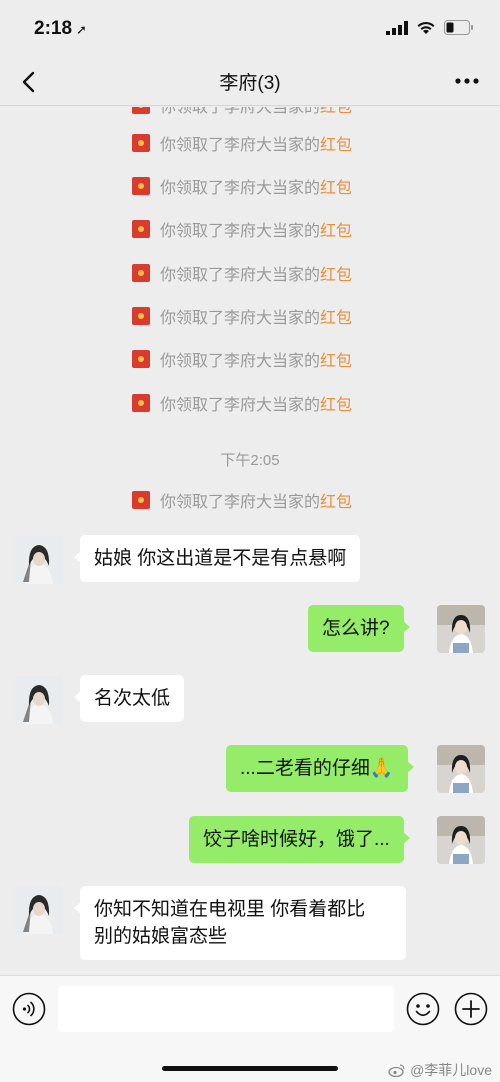  Describe the element at coordinates (217, 558) in the screenshot. I see `message-bubble-incoming: 姑娘 你这出道是不是有点悬啊` at that location.